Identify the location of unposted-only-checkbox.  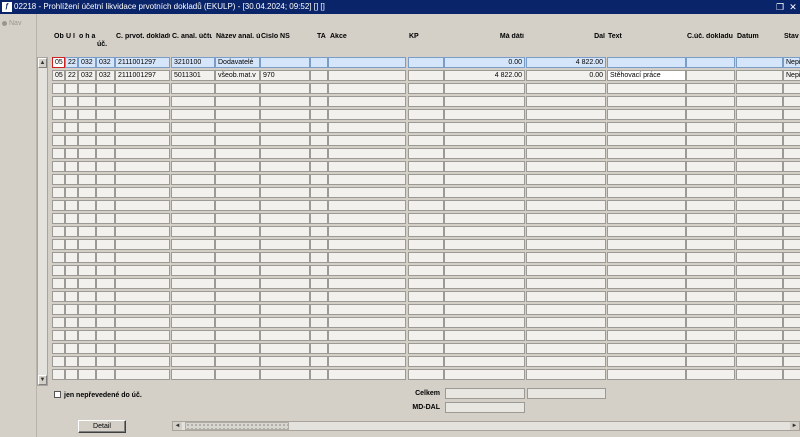
(57, 394).